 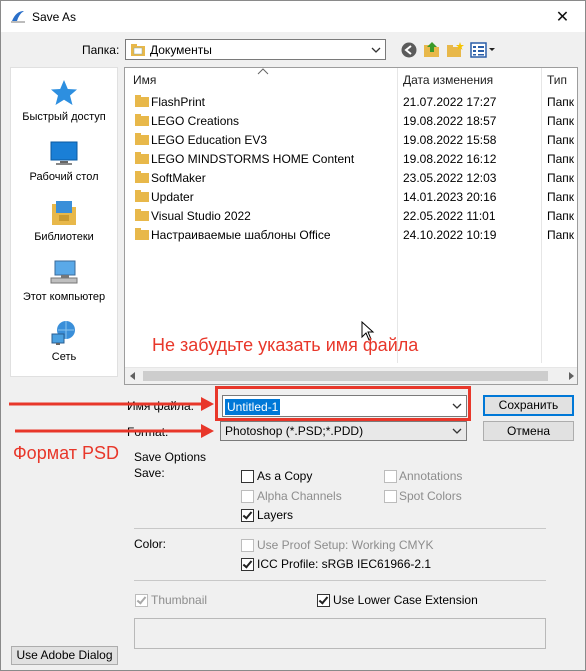 I want to click on title-bar: Save As ✕, so click(x=293, y=16).